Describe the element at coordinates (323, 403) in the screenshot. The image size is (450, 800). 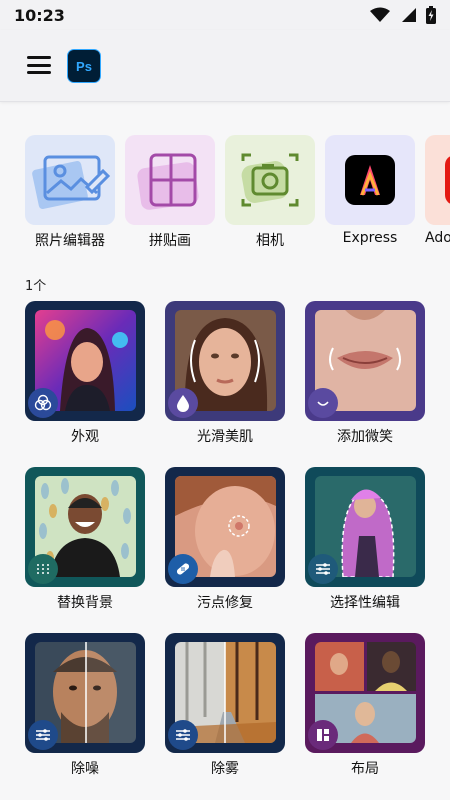
I see `smile-icon` at that location.